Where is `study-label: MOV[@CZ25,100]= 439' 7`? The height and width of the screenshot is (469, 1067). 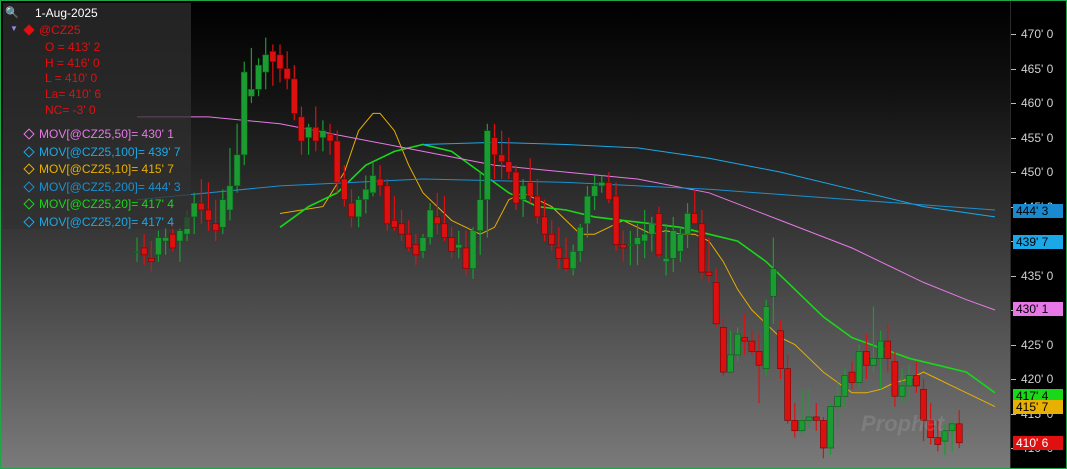 study-label: MOV[@CZ25,100]= 439' 7 is located at coordinates (110, 151).